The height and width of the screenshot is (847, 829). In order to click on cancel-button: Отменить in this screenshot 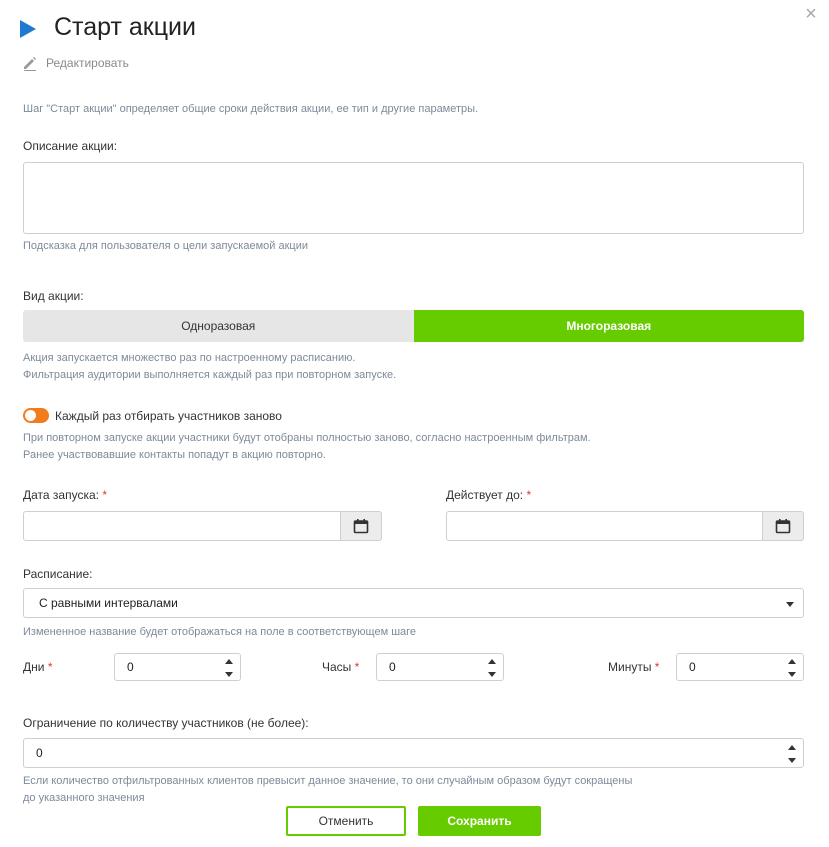, I will do `click(346, 821)`.